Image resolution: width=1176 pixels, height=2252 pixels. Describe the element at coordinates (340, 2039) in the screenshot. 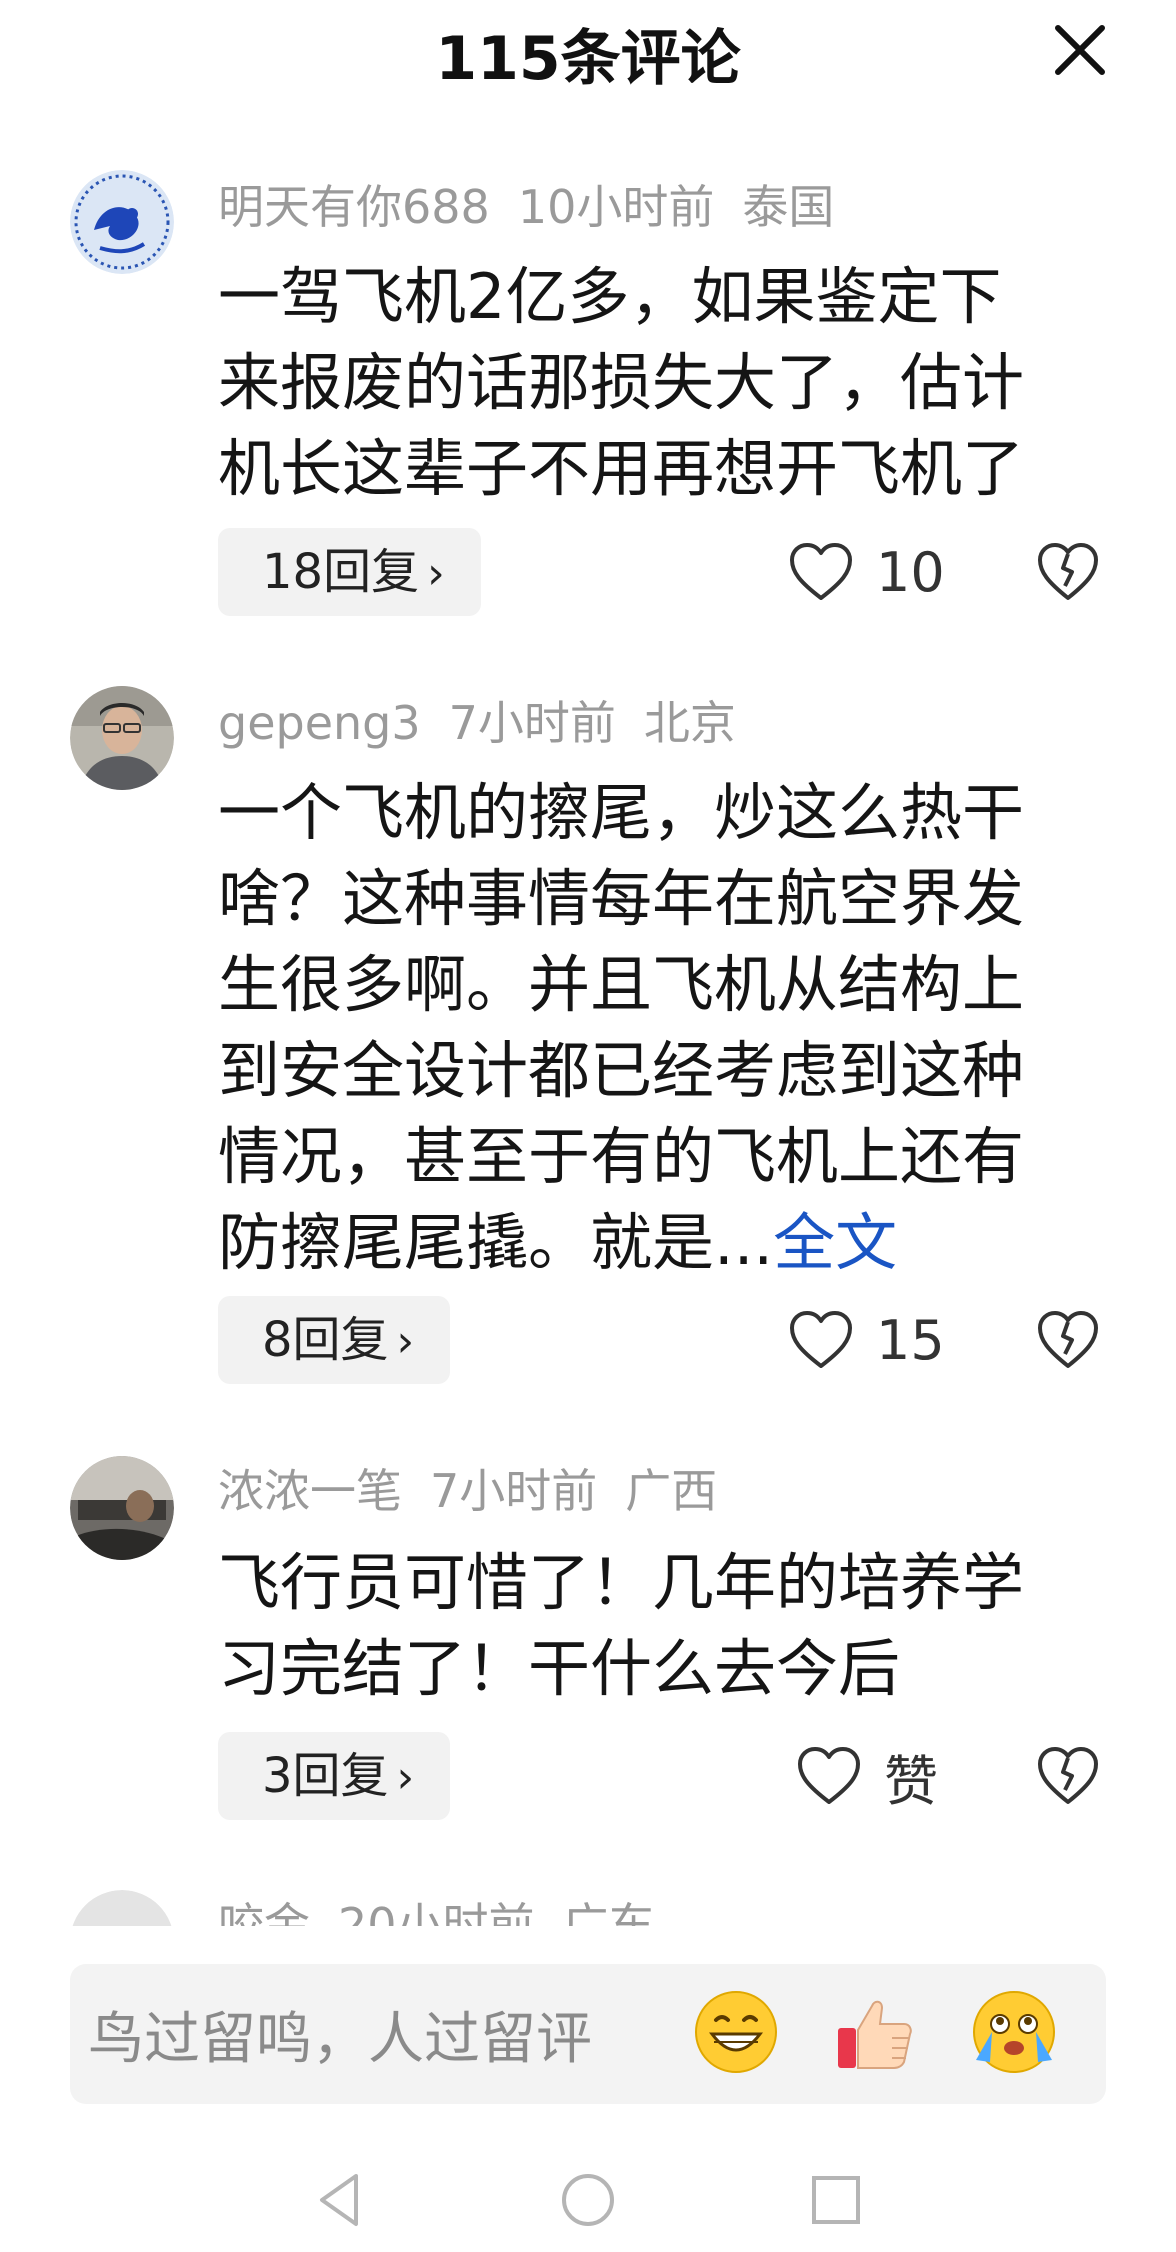

I see `comment-input-placeholder: 鸟过留鸣，人过留评` at that location.